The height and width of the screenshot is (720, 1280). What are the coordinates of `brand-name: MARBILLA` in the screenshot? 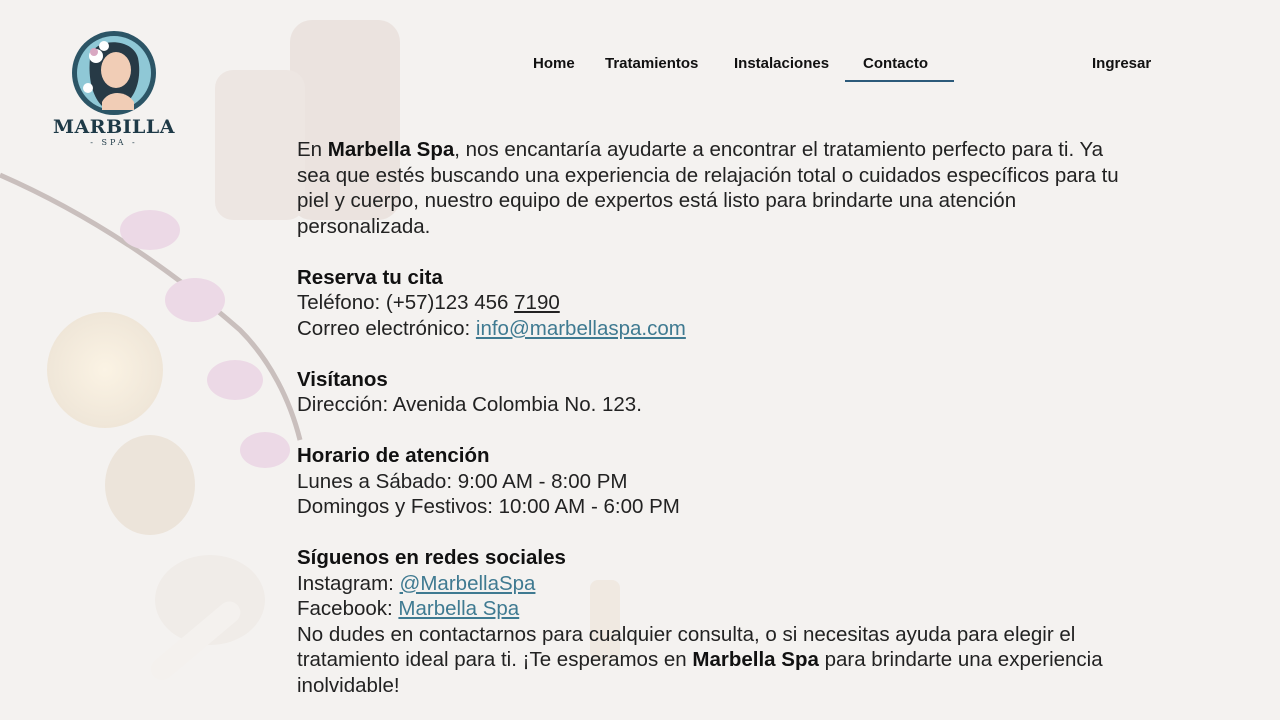 It's located at (114, 127).